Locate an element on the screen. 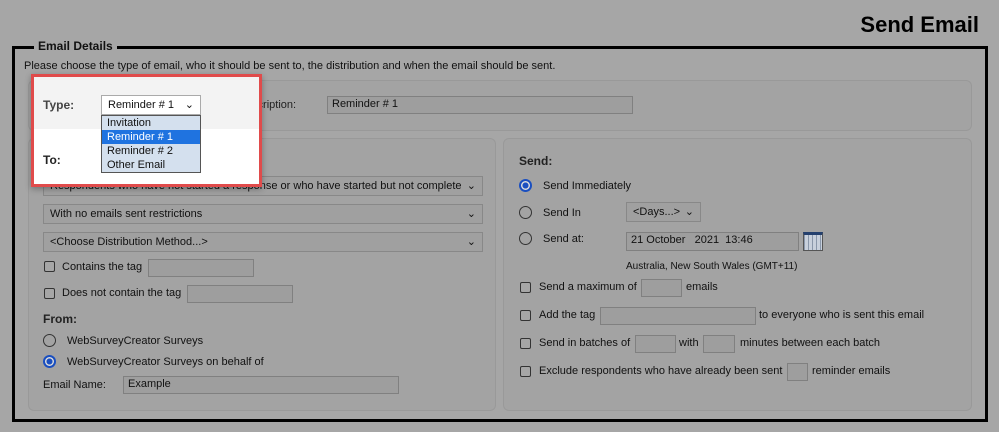  contains-tag-label: Contains the tag is located at coordinates (102, 267).